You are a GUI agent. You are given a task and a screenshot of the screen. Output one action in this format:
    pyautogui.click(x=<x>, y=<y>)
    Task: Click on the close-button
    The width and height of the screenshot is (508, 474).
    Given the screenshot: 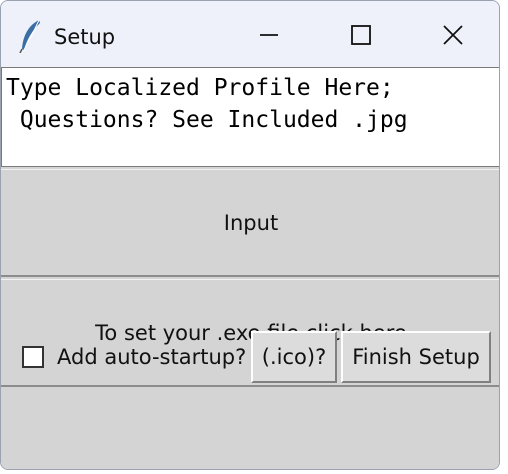 What is the action you would take?
    pyautogui.click(x=453, y=35)
    